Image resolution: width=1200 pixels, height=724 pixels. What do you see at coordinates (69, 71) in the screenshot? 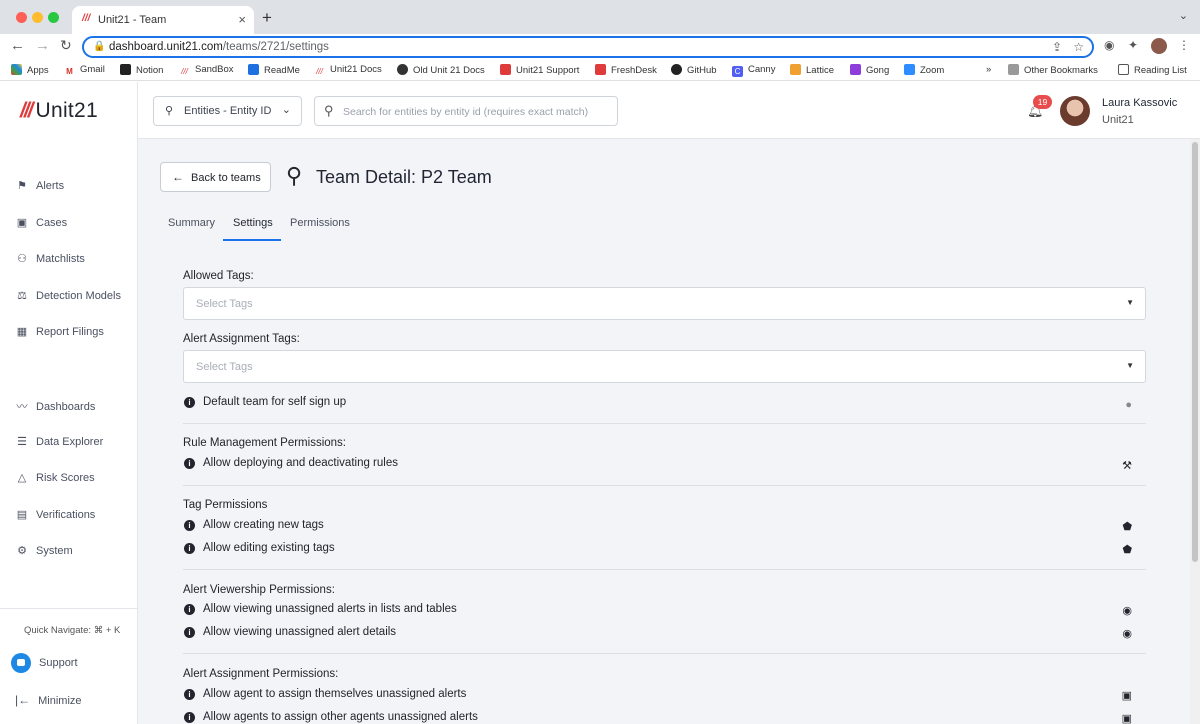
I see `gmail-icon: M` at bounding box center [69, 71].